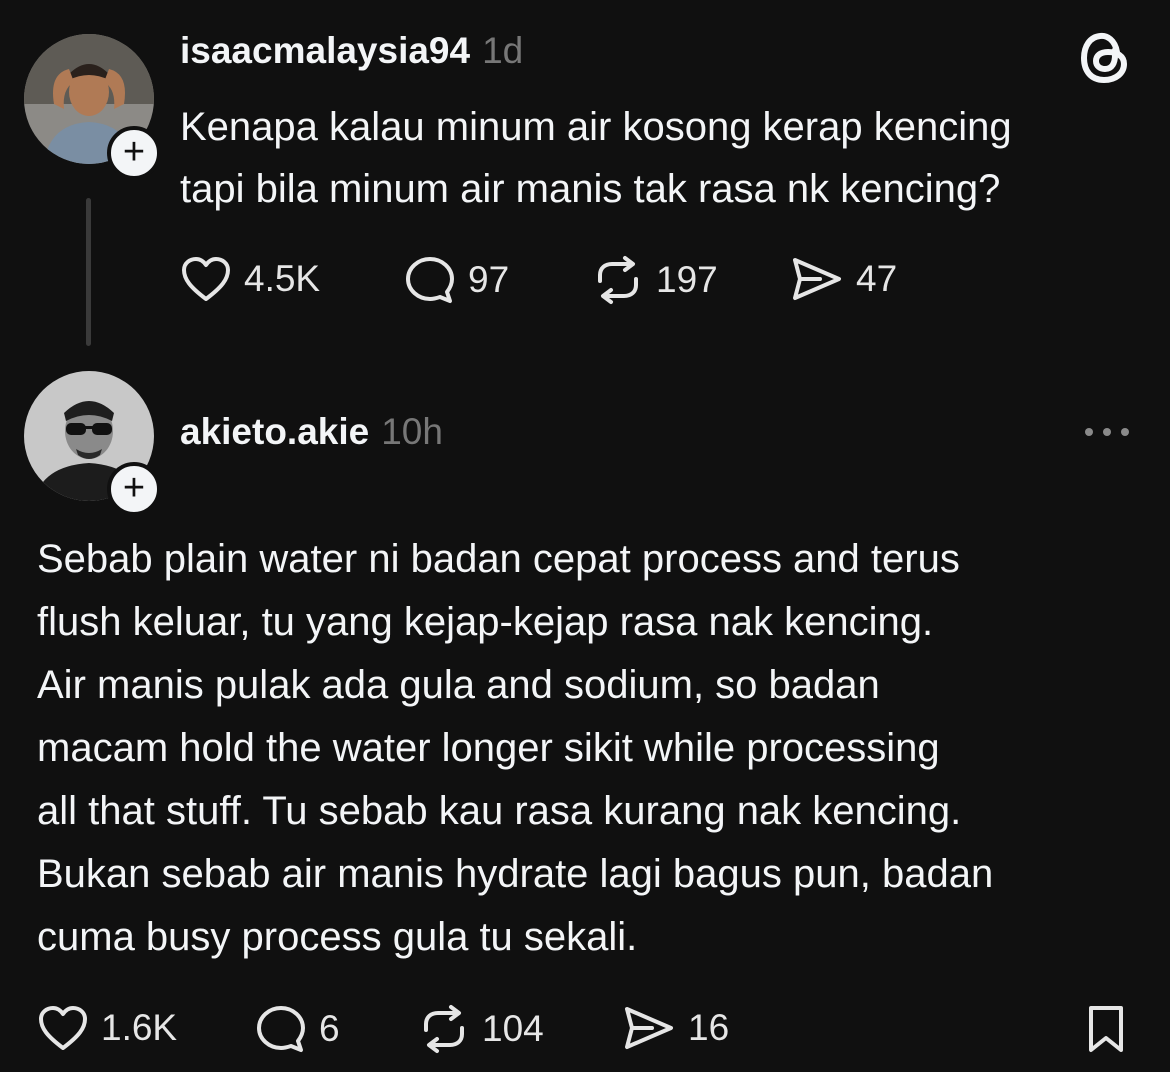  What do you see at coordinates (481, 1029) in the screenshot?
I see `reply-repost-button: 104` at bounding box center [481, 1029].